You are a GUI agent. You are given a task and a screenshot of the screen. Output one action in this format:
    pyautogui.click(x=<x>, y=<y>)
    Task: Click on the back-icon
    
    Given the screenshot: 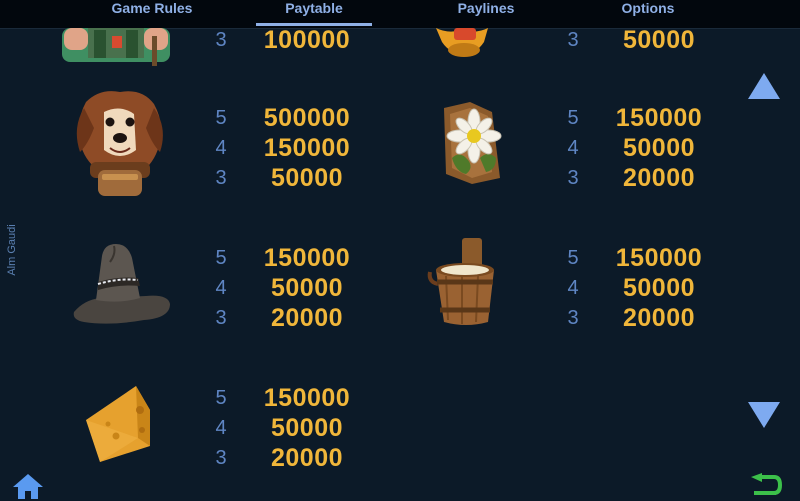 What is the action you would take?
    pyautogui.click(x=766, y=486)
    